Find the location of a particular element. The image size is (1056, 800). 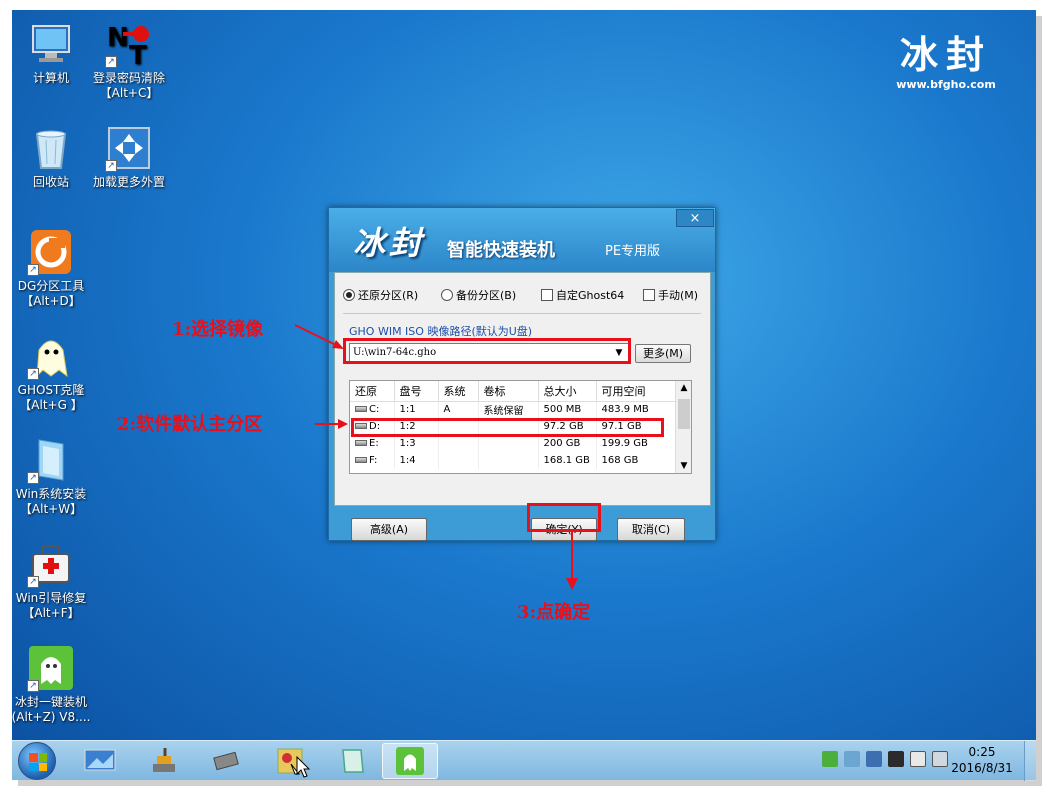

cell: 1:3 is located at coordinates (416, 443).